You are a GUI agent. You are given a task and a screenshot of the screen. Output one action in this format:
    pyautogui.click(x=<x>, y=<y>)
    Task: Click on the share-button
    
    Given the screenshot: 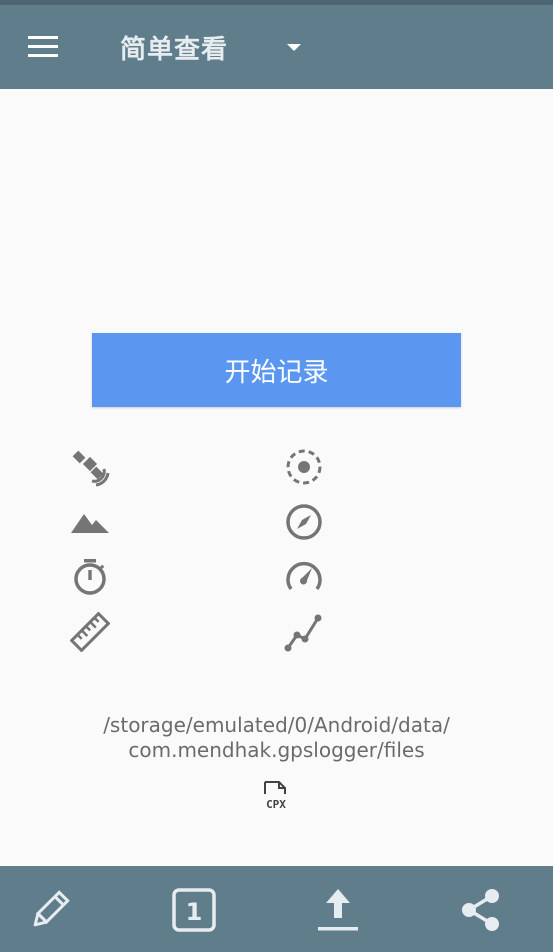 What is the action you would take?
    pyautogui.click(x=481, y=910)
    